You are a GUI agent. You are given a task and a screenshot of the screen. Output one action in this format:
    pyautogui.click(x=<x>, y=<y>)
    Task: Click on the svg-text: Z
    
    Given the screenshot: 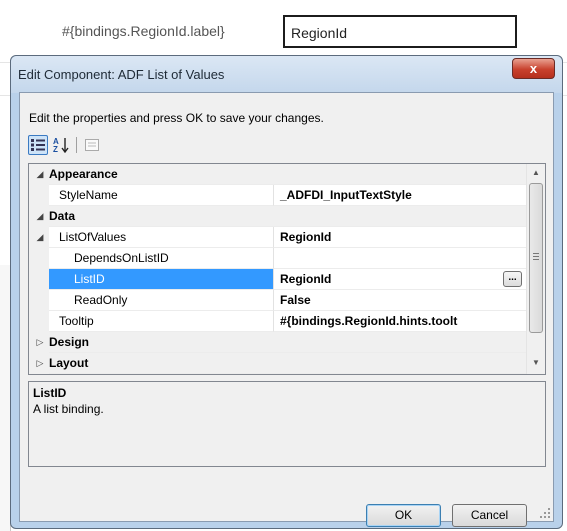 What is the action you would take?
    pyautogui.click(x=55, y=149)
    